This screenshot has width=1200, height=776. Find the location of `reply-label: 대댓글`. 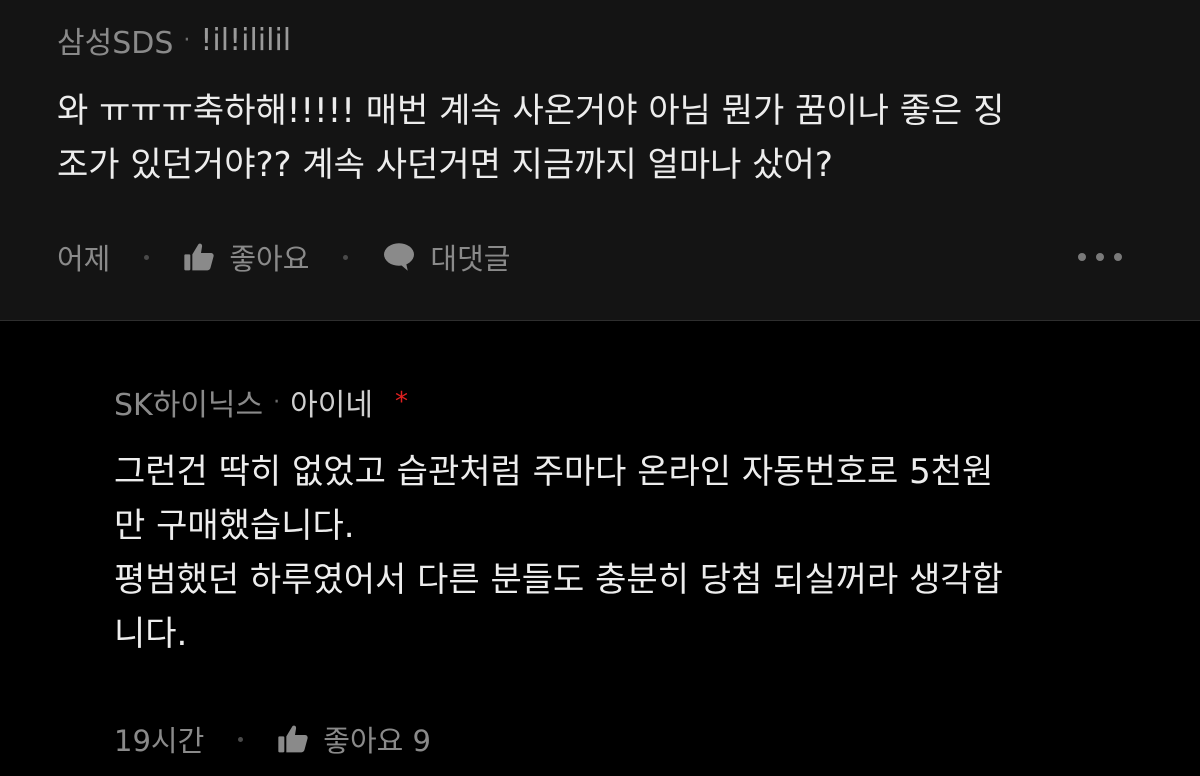

reply-label: 대댓글 is located at coordinates (470, 259).